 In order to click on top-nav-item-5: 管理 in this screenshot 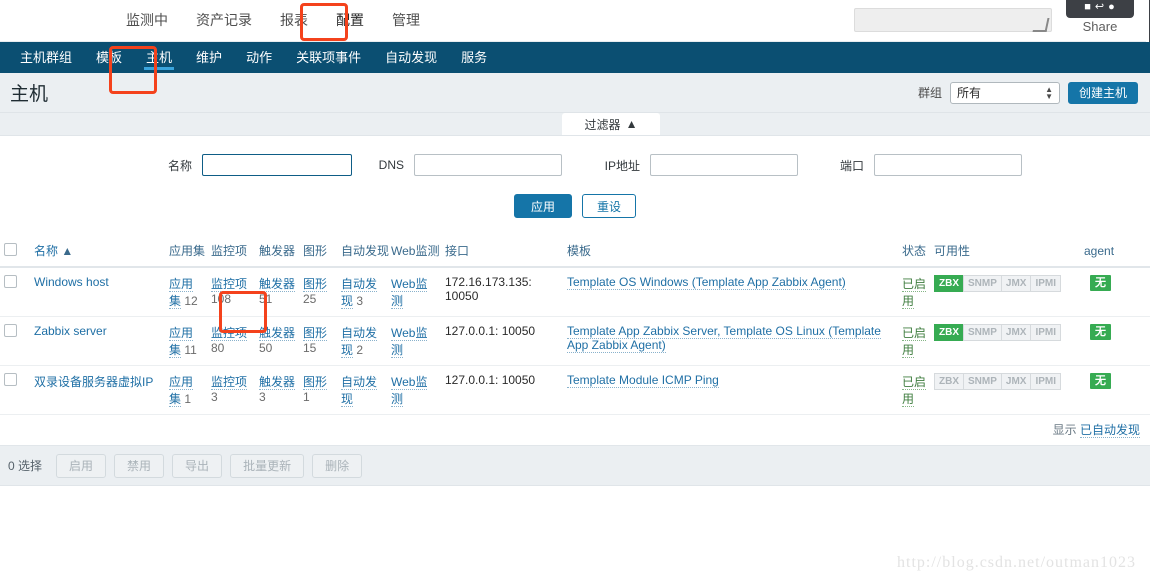, I will do `click(406, 21)`.